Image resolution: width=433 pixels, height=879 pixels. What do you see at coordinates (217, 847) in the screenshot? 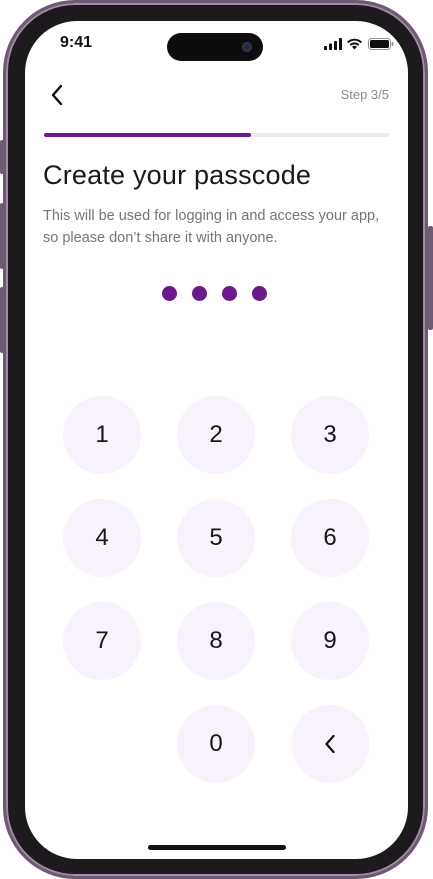
I see `home-indicator` at bounding box center [217, 847].